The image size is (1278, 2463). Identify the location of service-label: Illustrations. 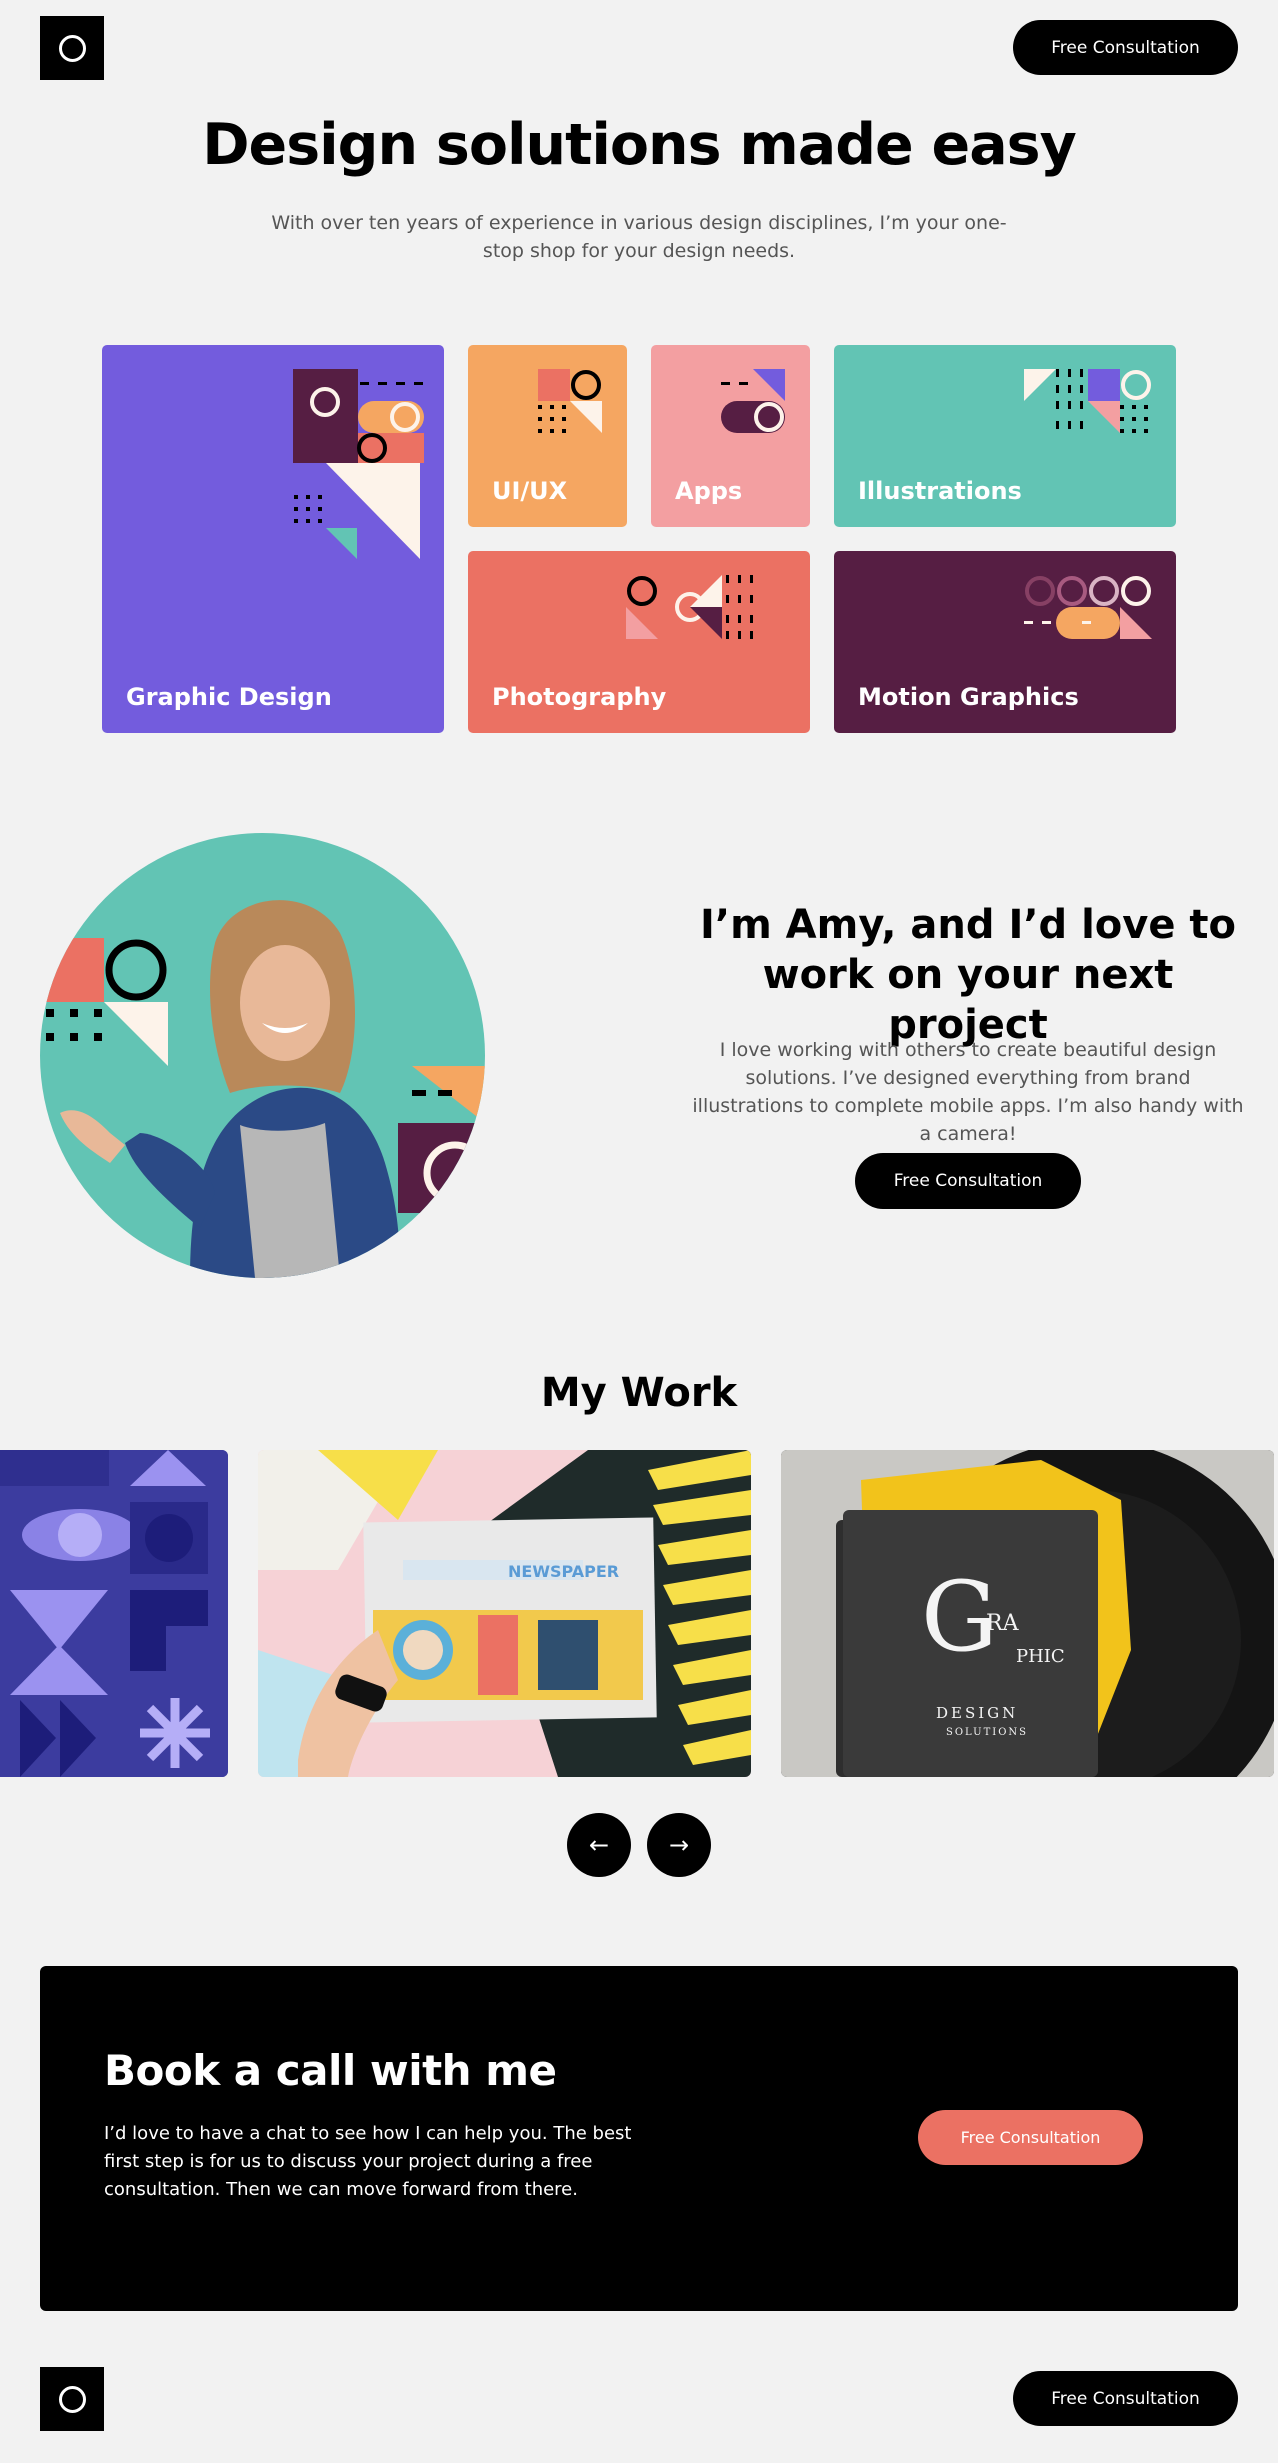
(940, 491).